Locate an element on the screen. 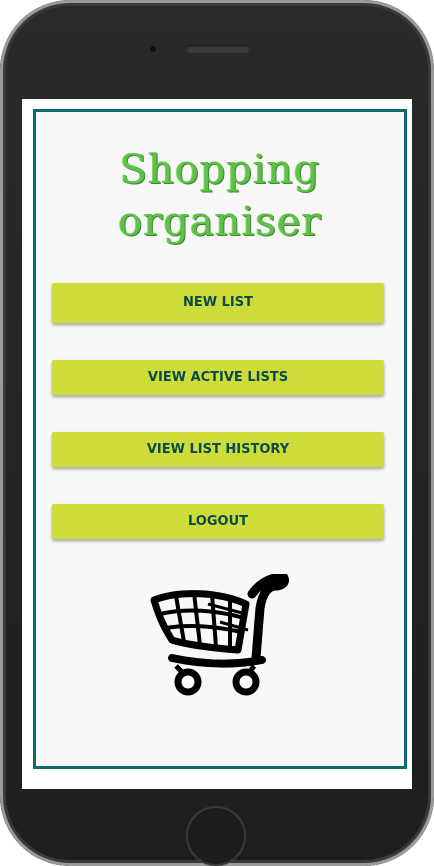 This screenshot has width=434, height=866. home-button is located at coordinates (216, 836).